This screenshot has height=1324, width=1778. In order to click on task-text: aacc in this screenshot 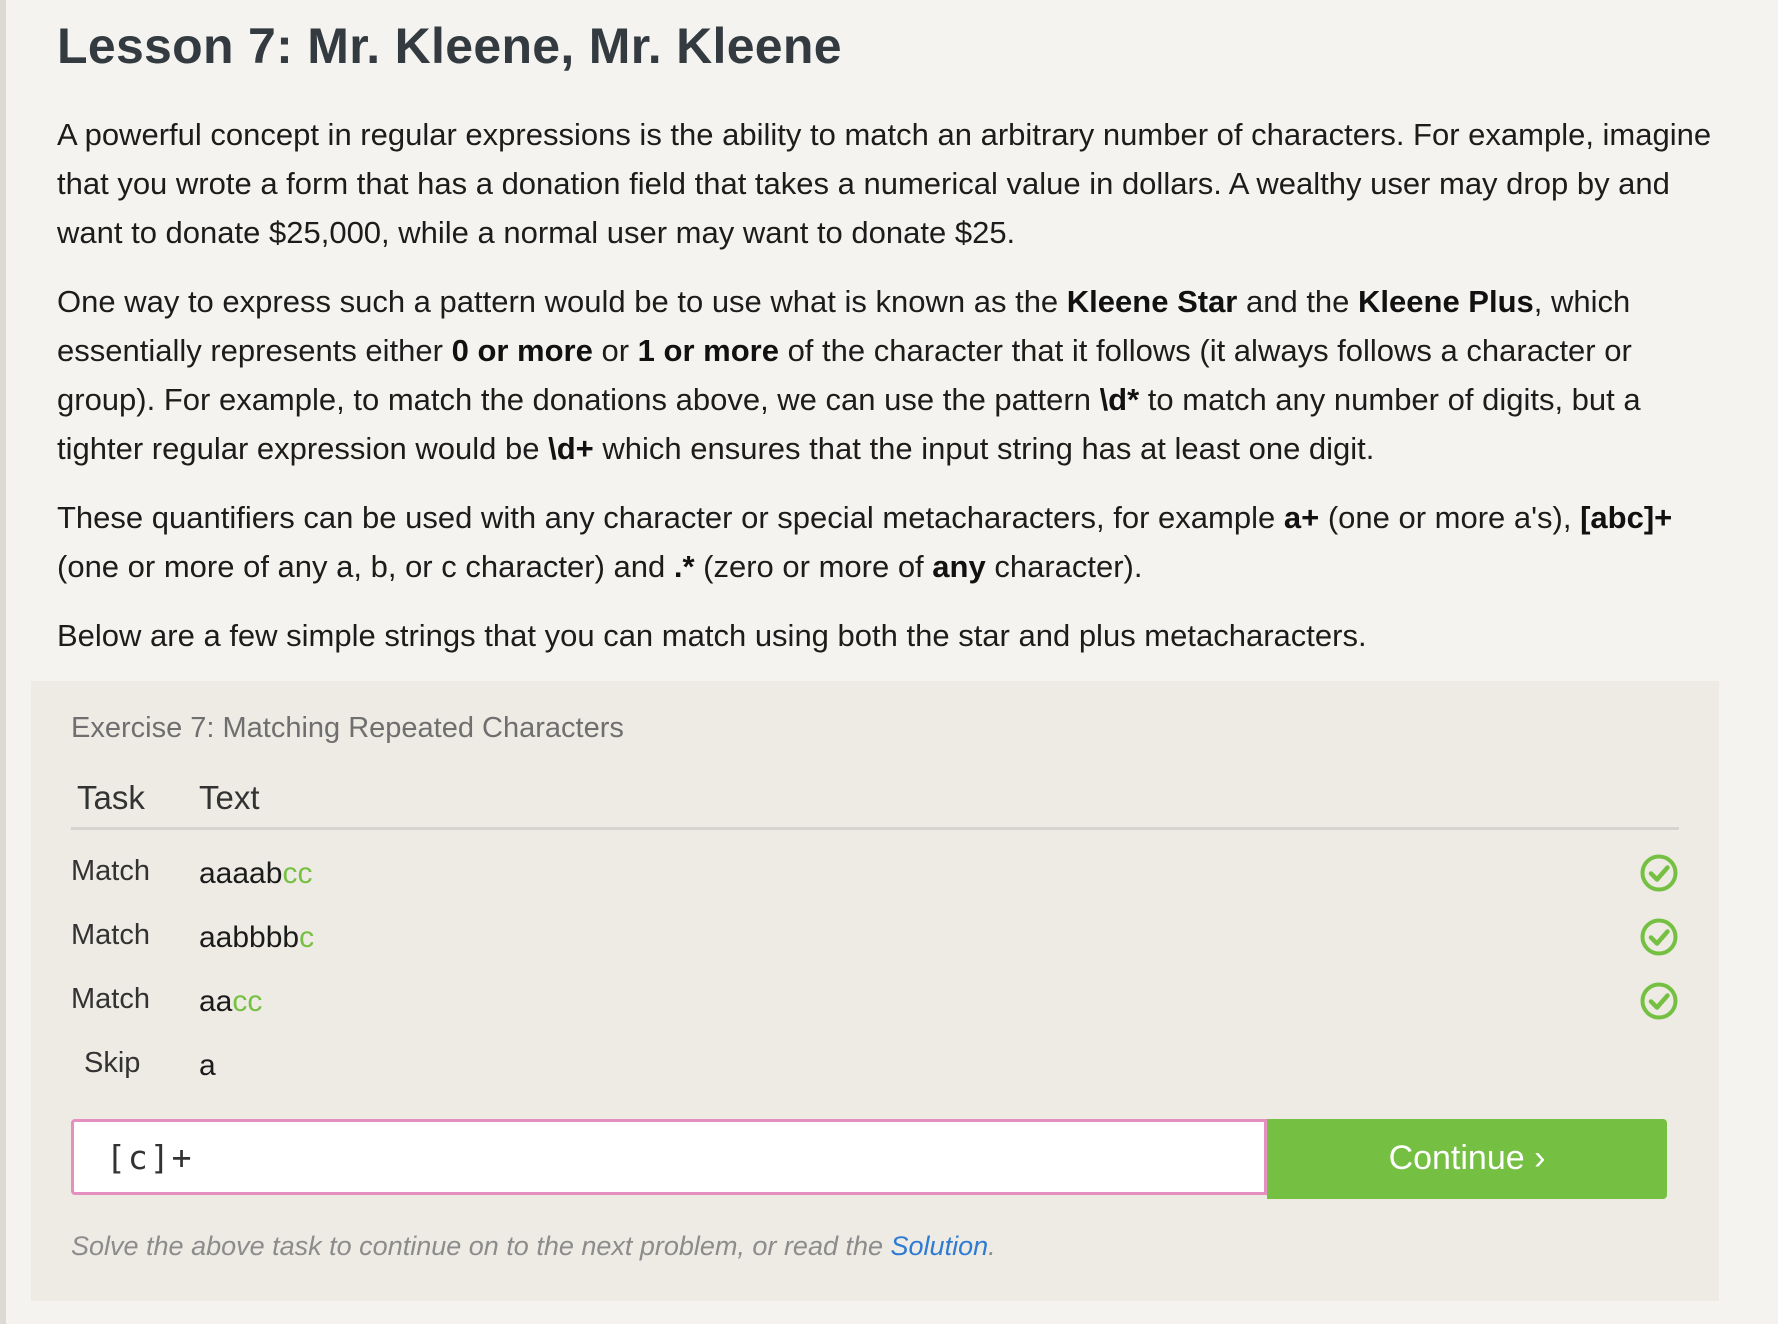, I will do `click(230, 1002)`.